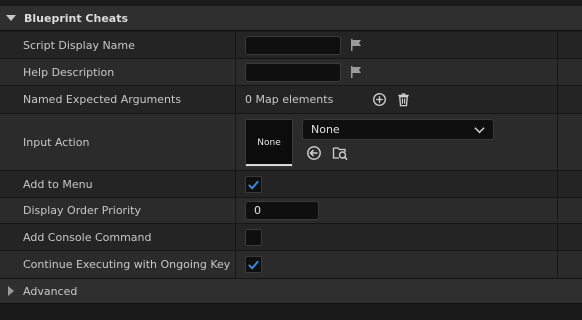  I want to click on continue-executing-checkbox, so click(253, 264).